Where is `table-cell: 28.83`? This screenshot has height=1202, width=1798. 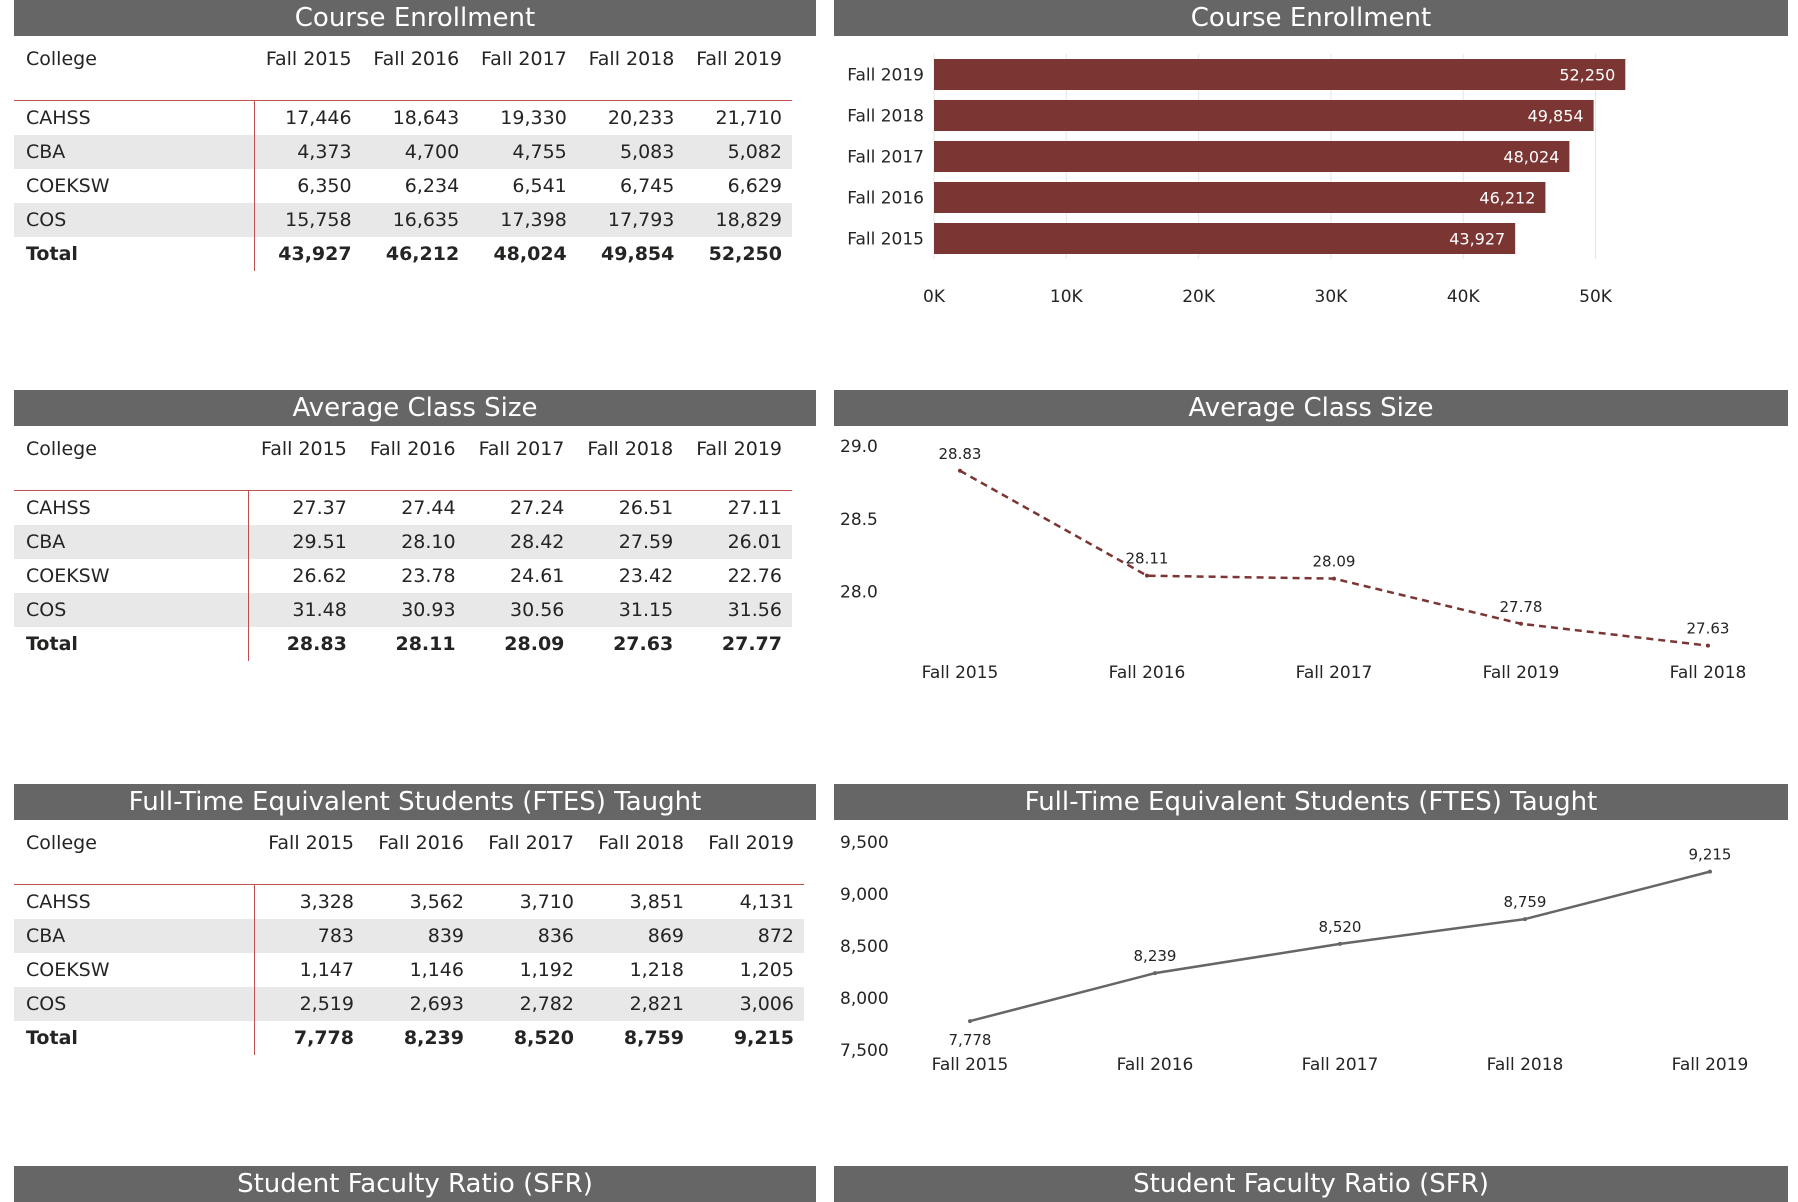
table-cell: 28.83 is located at coordinates (316, 644).